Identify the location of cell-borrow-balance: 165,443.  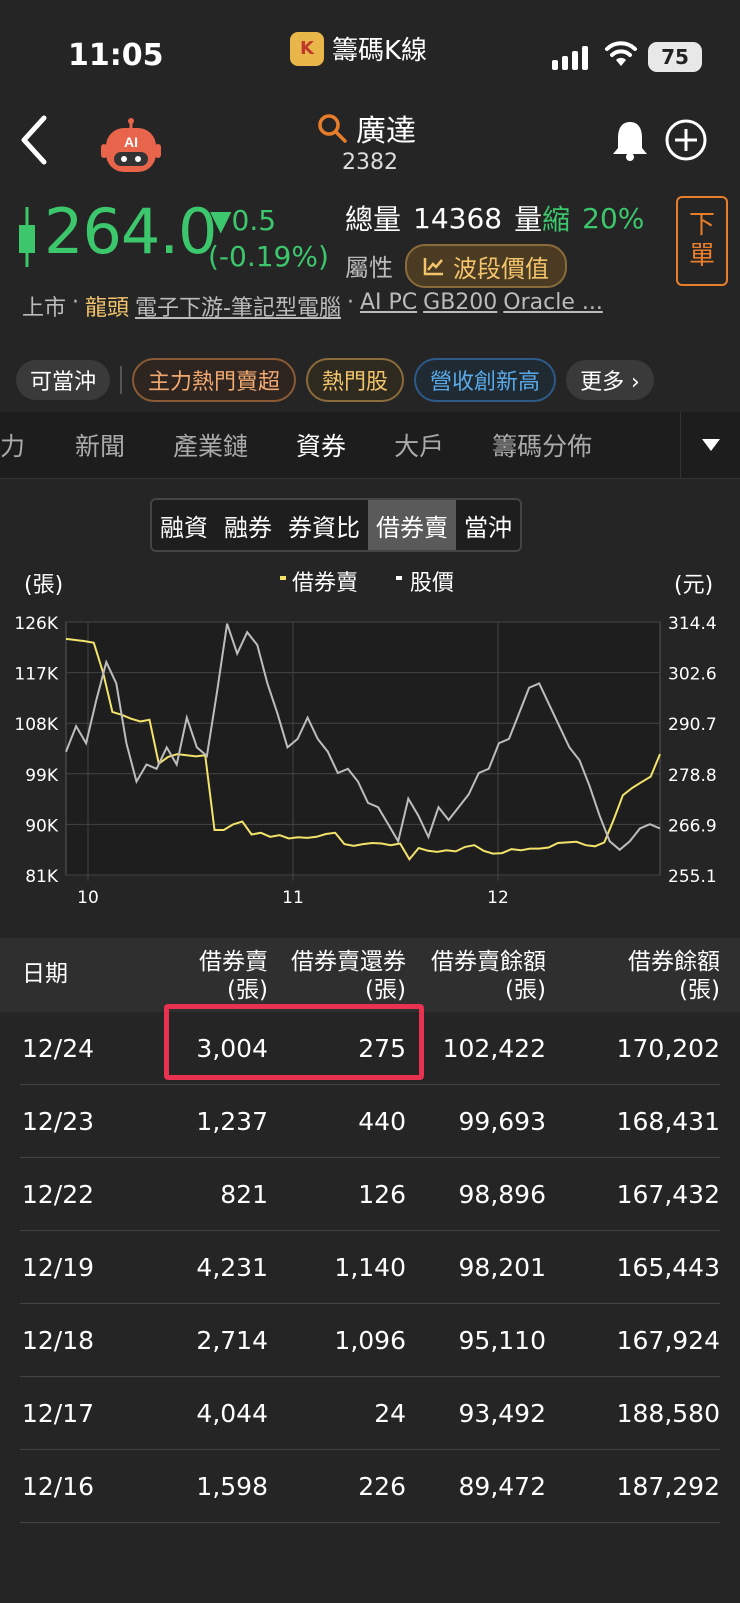
(668, 1267).